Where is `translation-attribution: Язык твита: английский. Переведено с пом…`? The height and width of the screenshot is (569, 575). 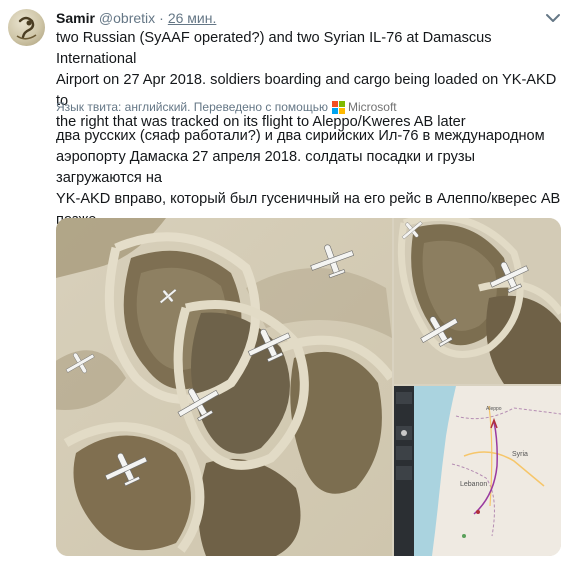
translation-attribution: Язык твита: английский. Переведено с пом… is located at coordinates (226, 107).